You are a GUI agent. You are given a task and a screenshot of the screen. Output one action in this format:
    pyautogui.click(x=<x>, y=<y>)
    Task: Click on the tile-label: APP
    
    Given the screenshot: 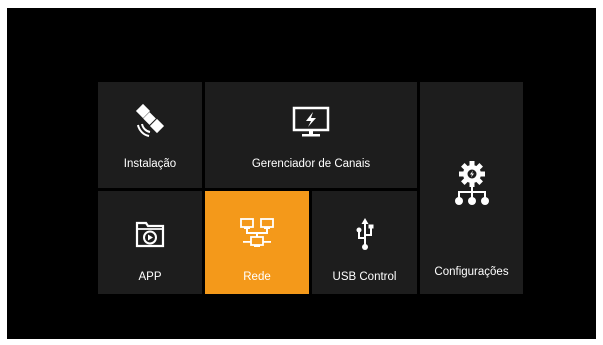 What is the action you would take?
    pyautogui.click(x=150, y=277)
    